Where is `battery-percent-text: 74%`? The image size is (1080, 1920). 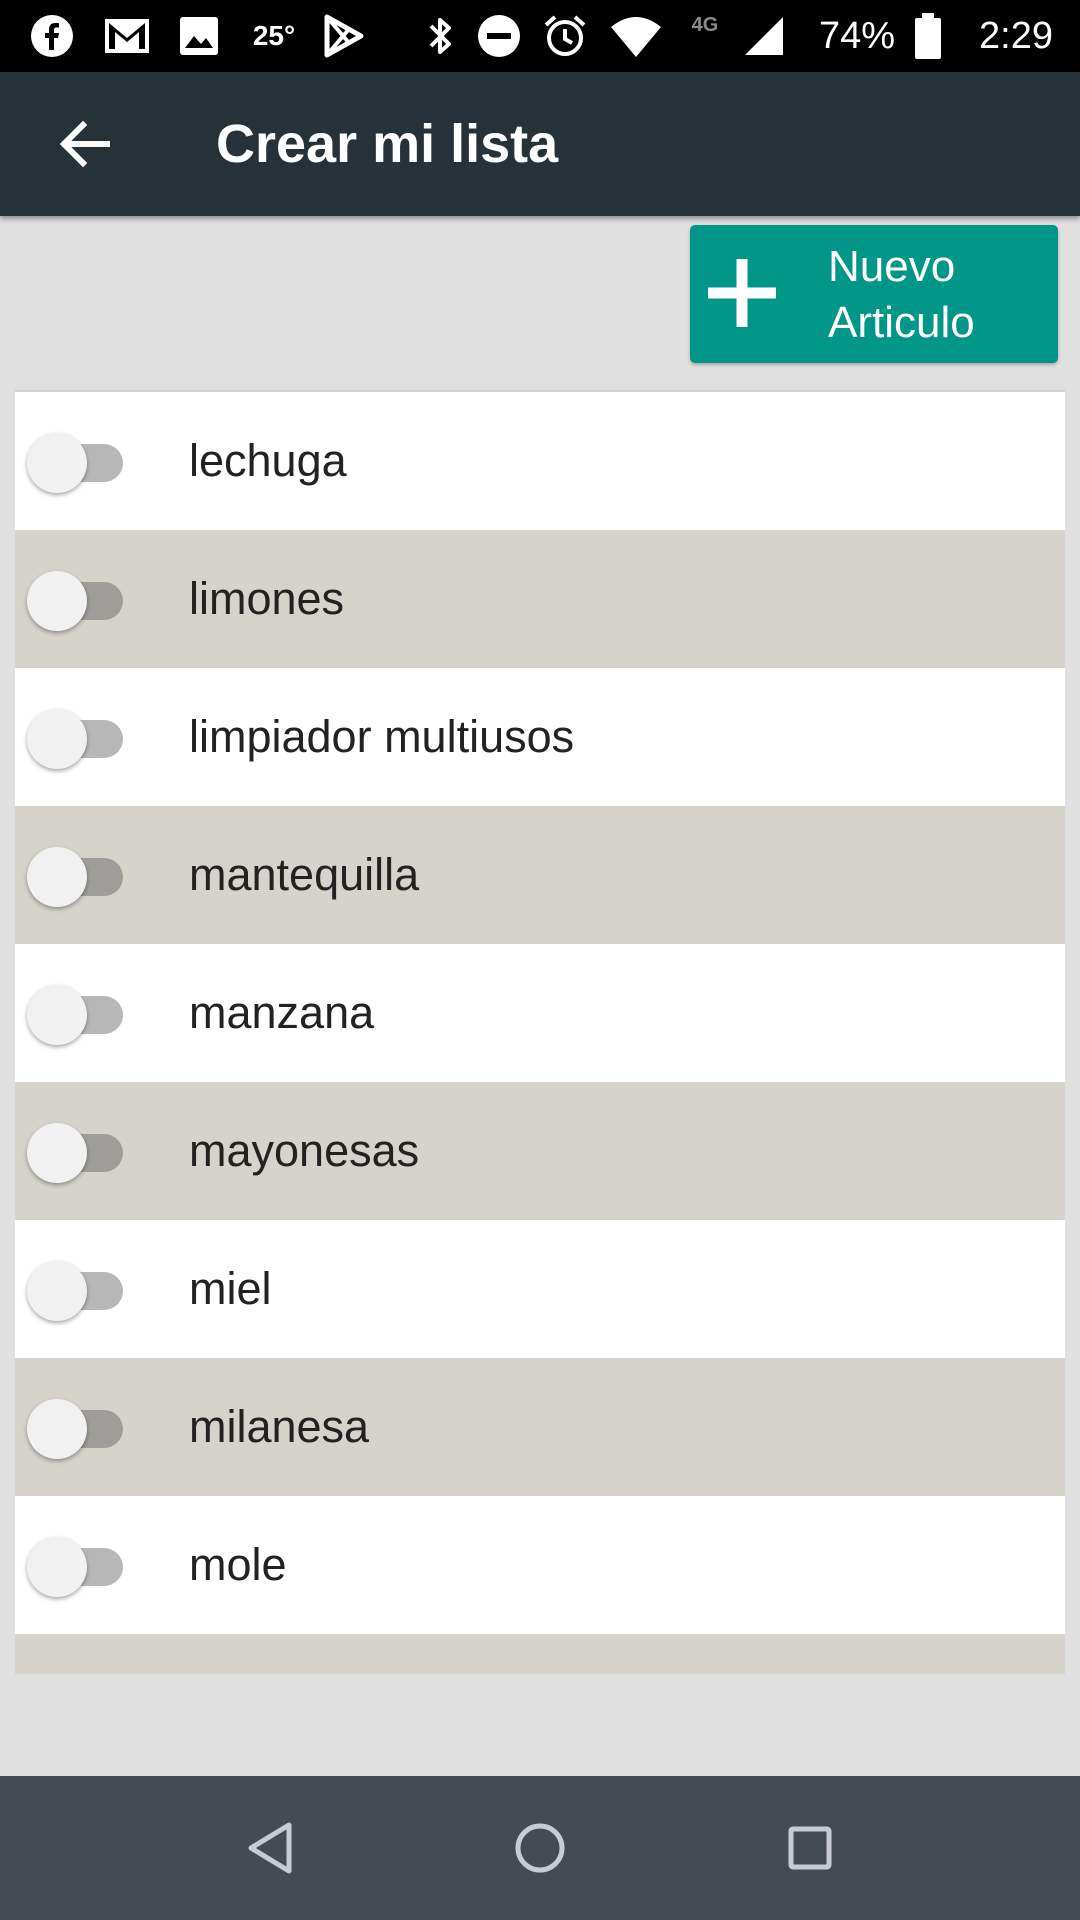
battery-percent-text: 74% is located at coordinates (857, 35).